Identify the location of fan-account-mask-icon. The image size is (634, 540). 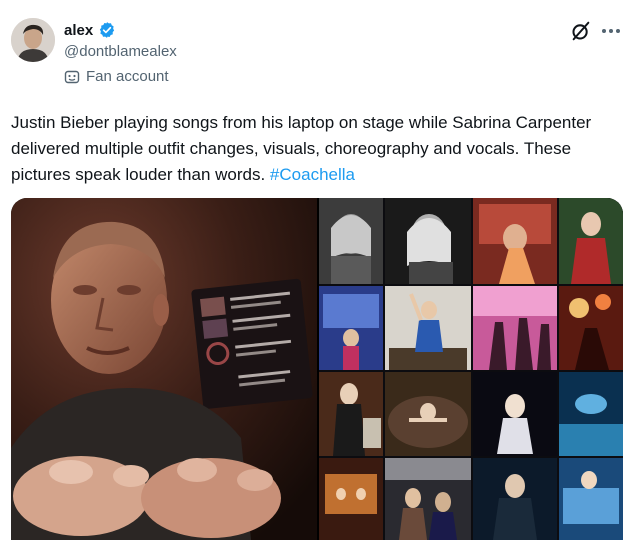
(72, 76).